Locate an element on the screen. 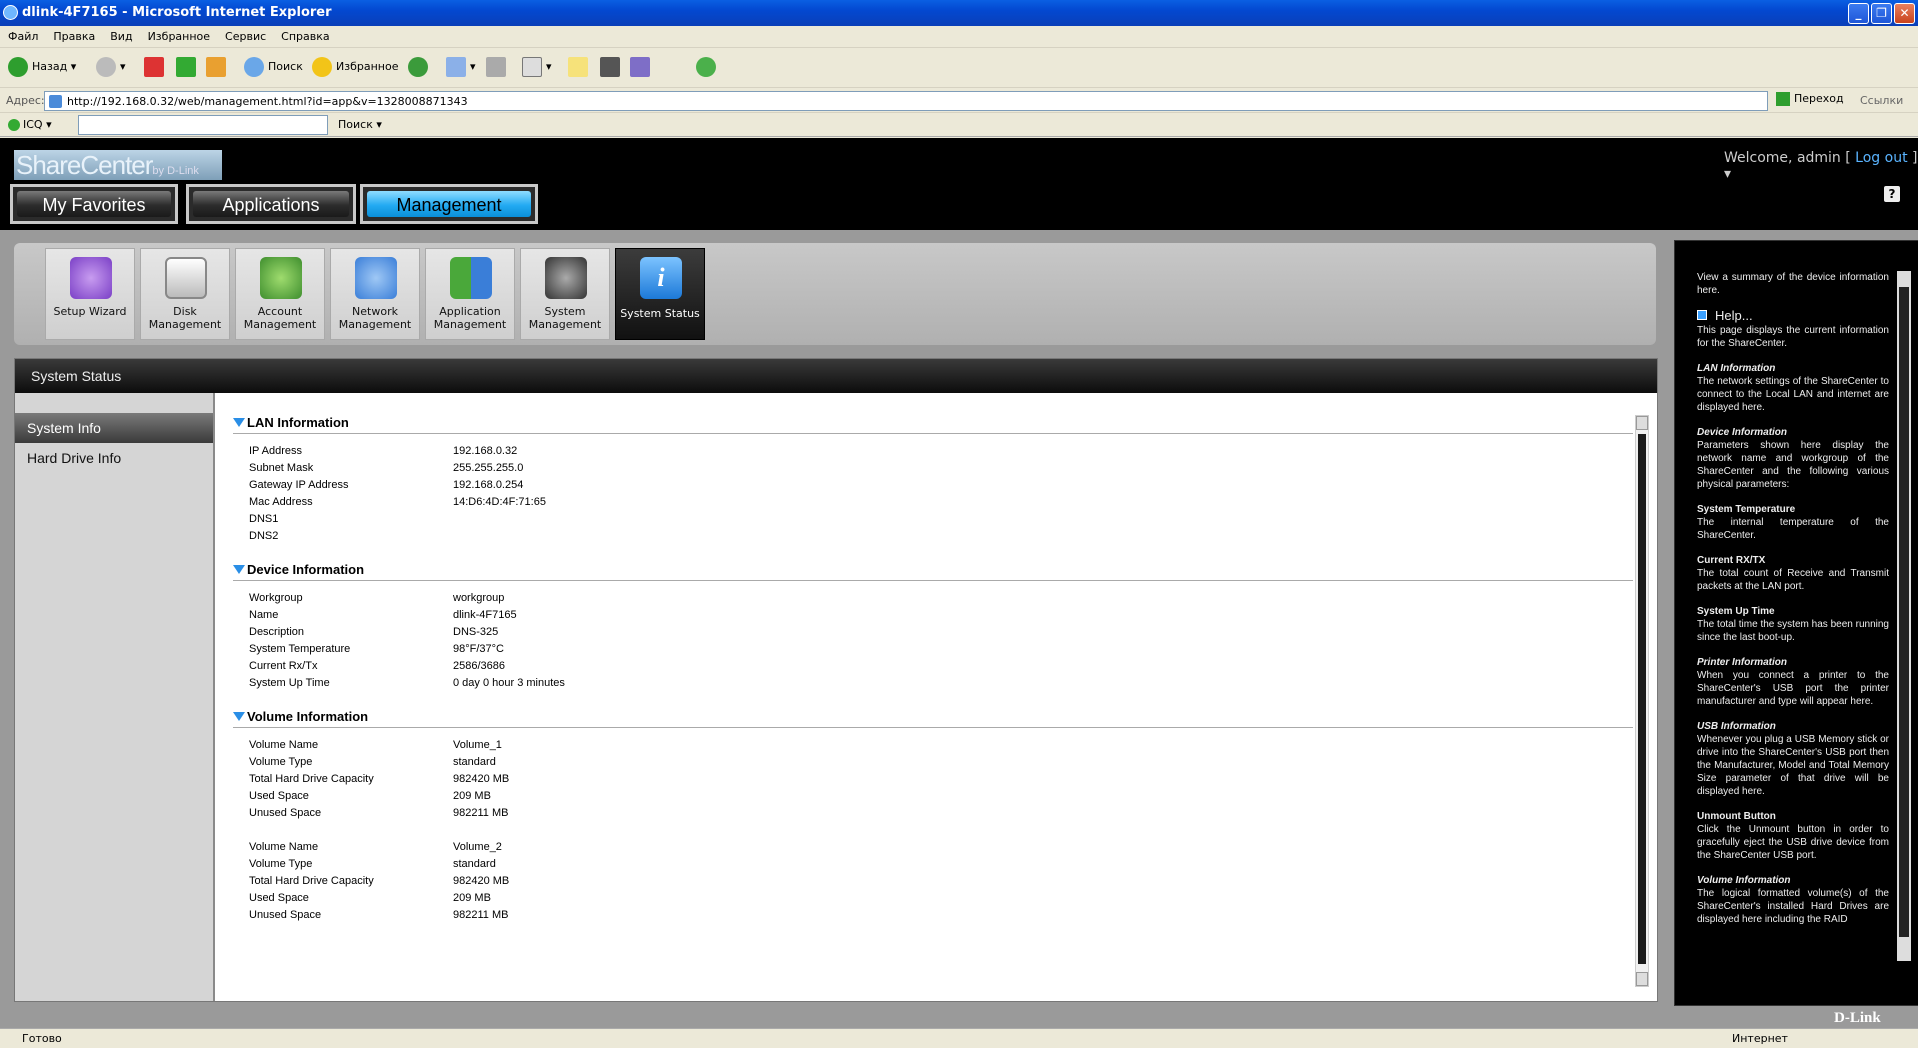 The height and width of the screenshot is (1048, 1918). minimize-button: _ is located at coordinates (1858, 13).